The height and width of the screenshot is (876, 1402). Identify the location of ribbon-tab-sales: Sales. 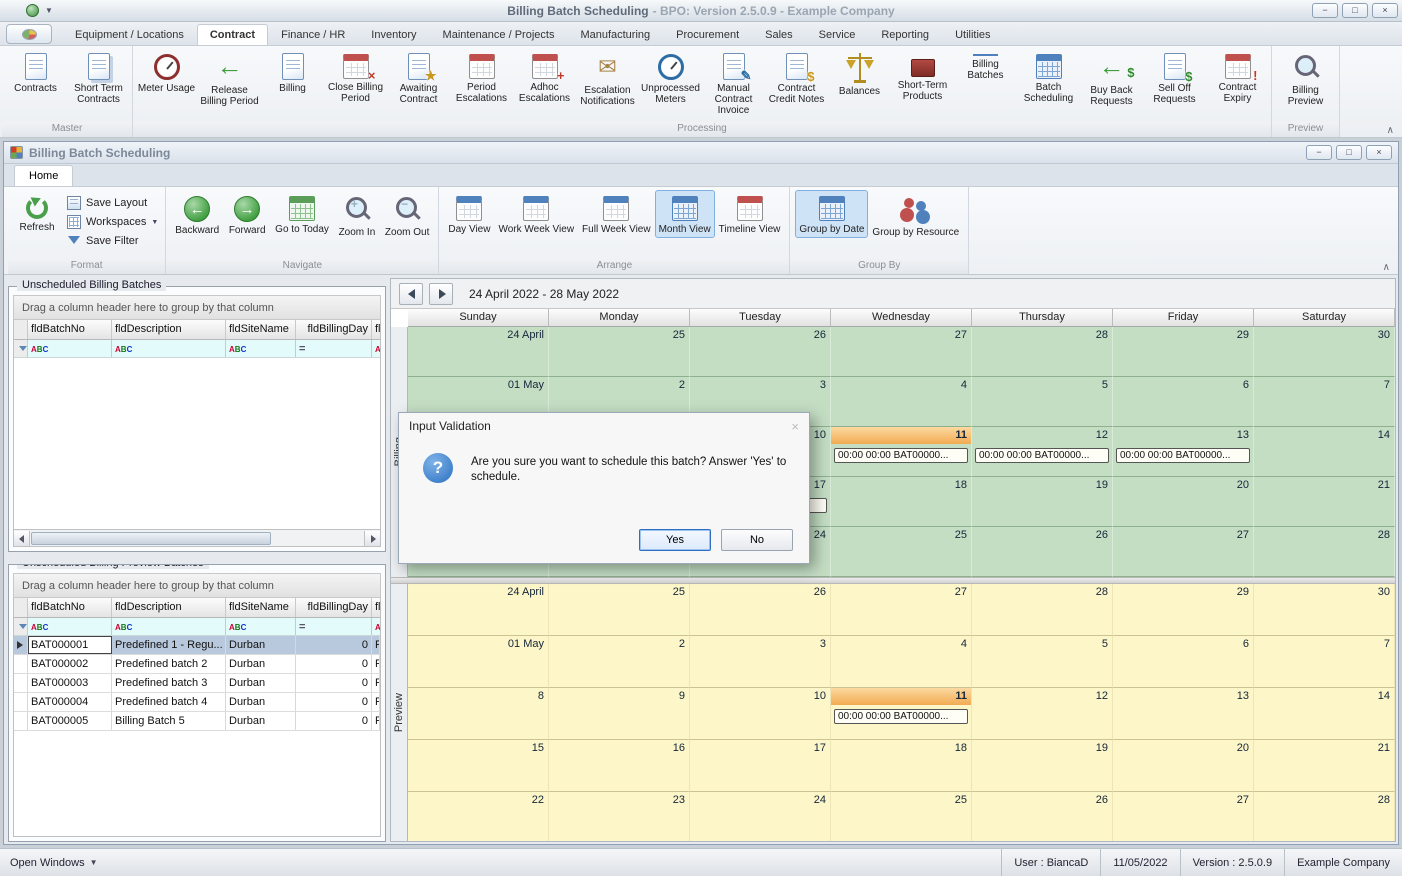
(779, 34).